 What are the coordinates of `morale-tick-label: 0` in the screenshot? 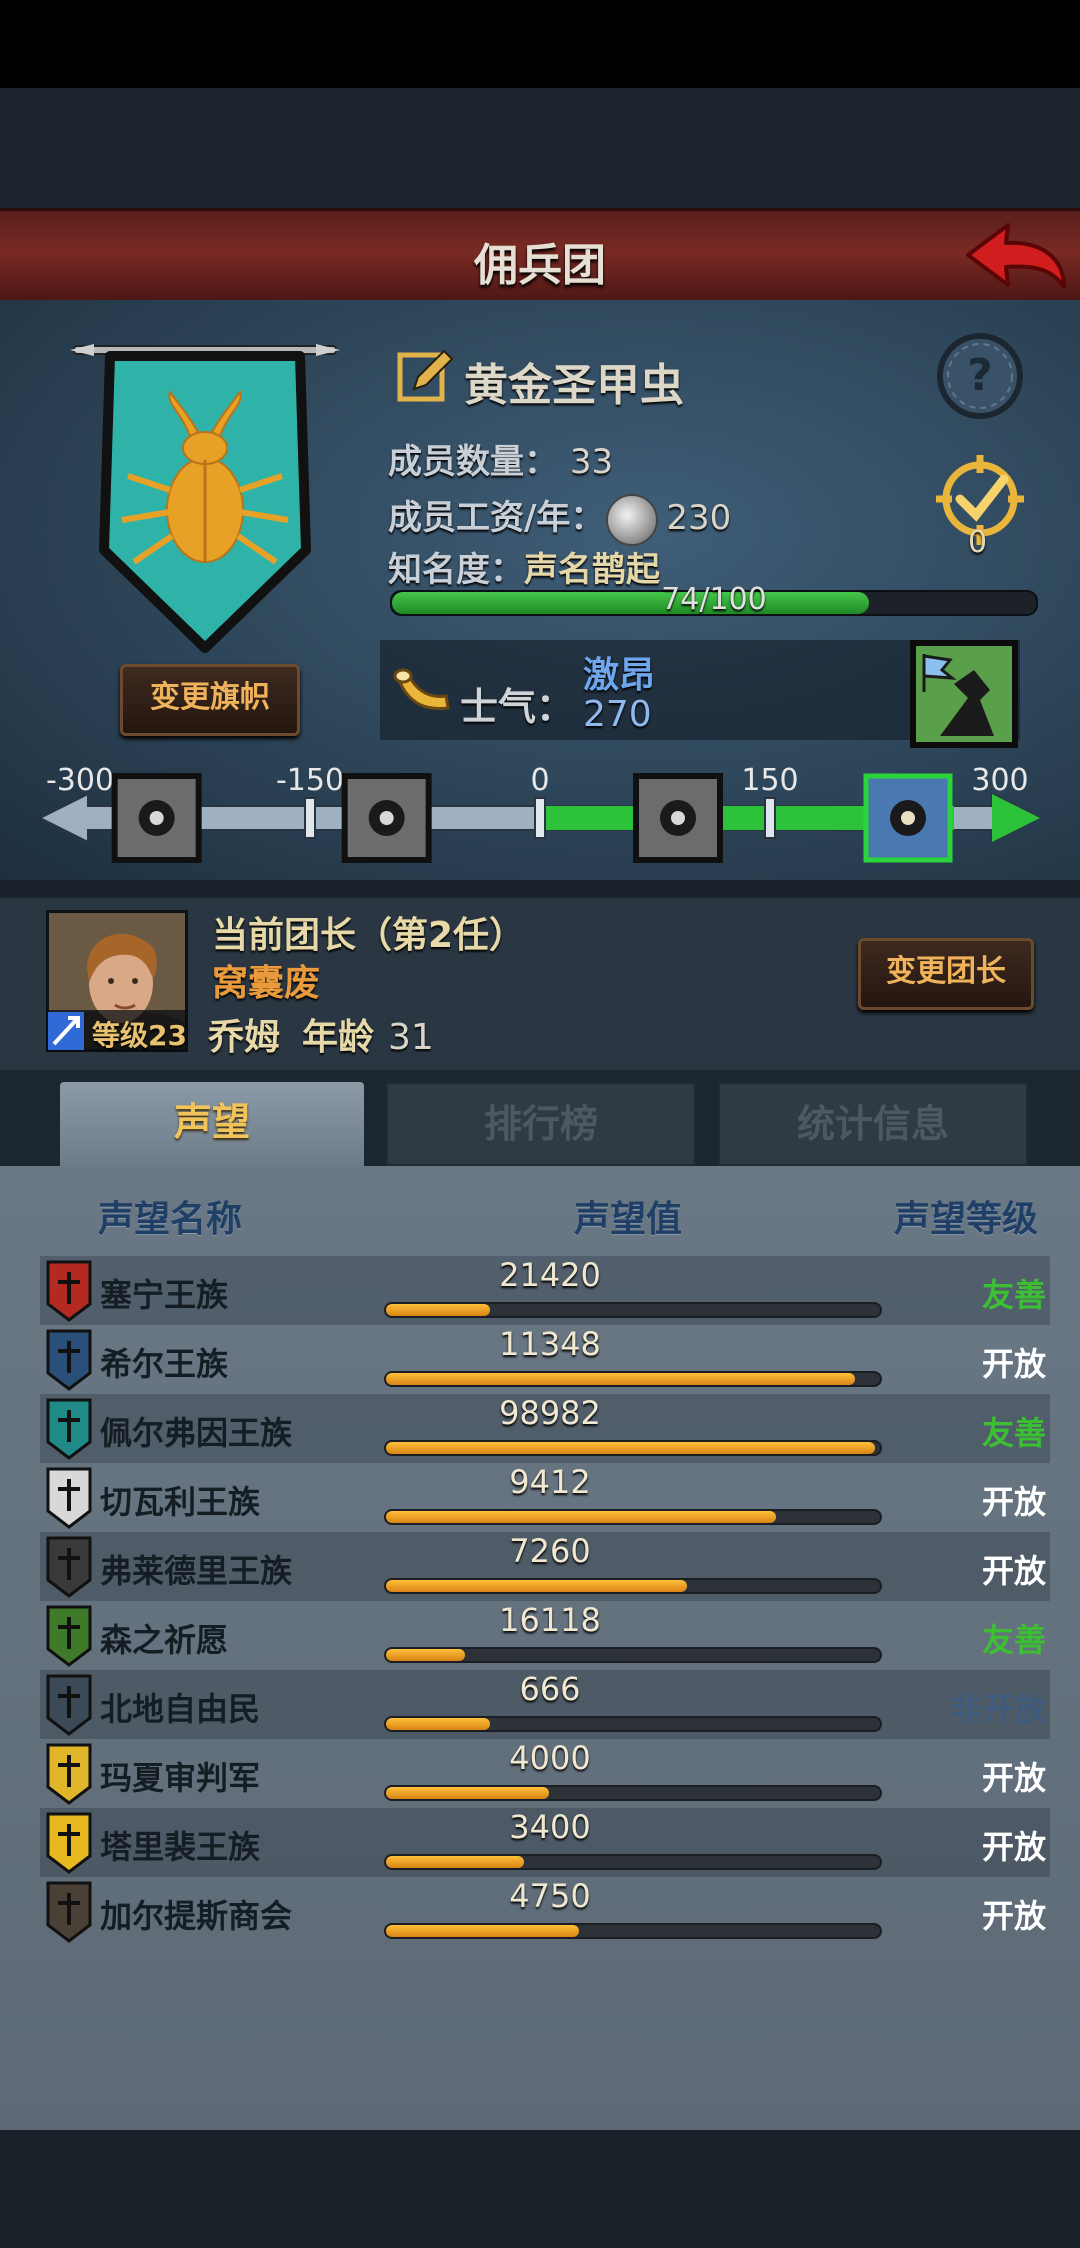 It's located at (539, 780).